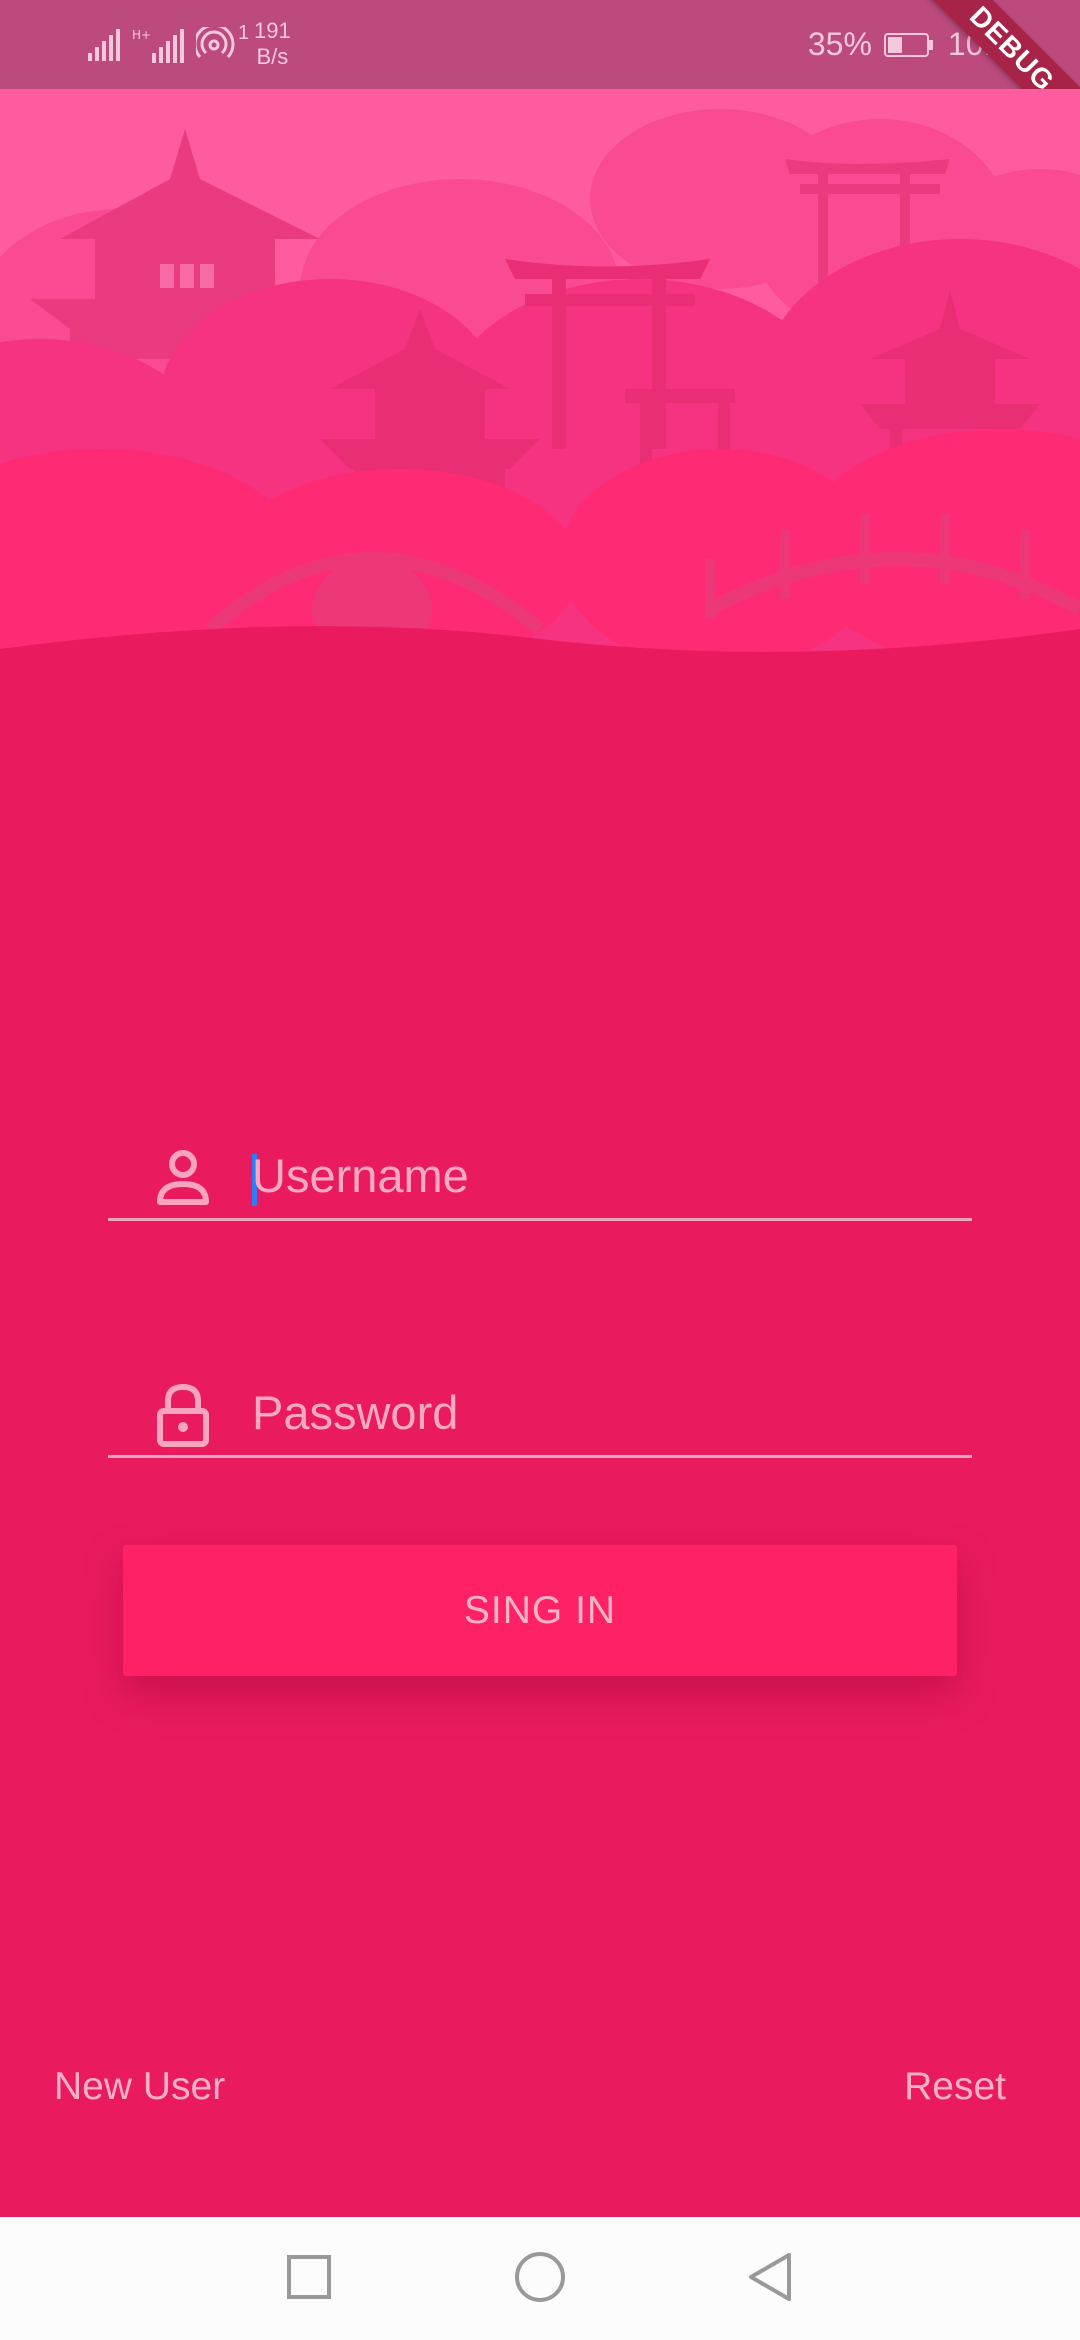  What do you see at coordinates (183, 1177) in the screenshot?
I see `person-icon` at bounding box center [183, 1177].